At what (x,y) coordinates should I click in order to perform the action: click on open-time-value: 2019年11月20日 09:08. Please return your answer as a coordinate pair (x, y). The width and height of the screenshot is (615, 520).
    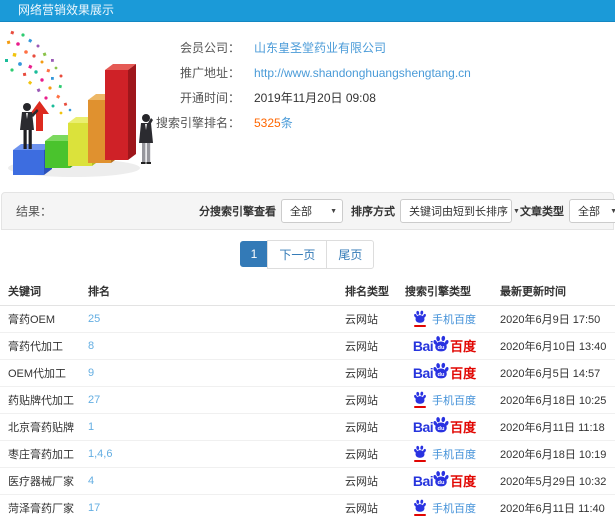
    Looking at the image, I should click on (315, 98).